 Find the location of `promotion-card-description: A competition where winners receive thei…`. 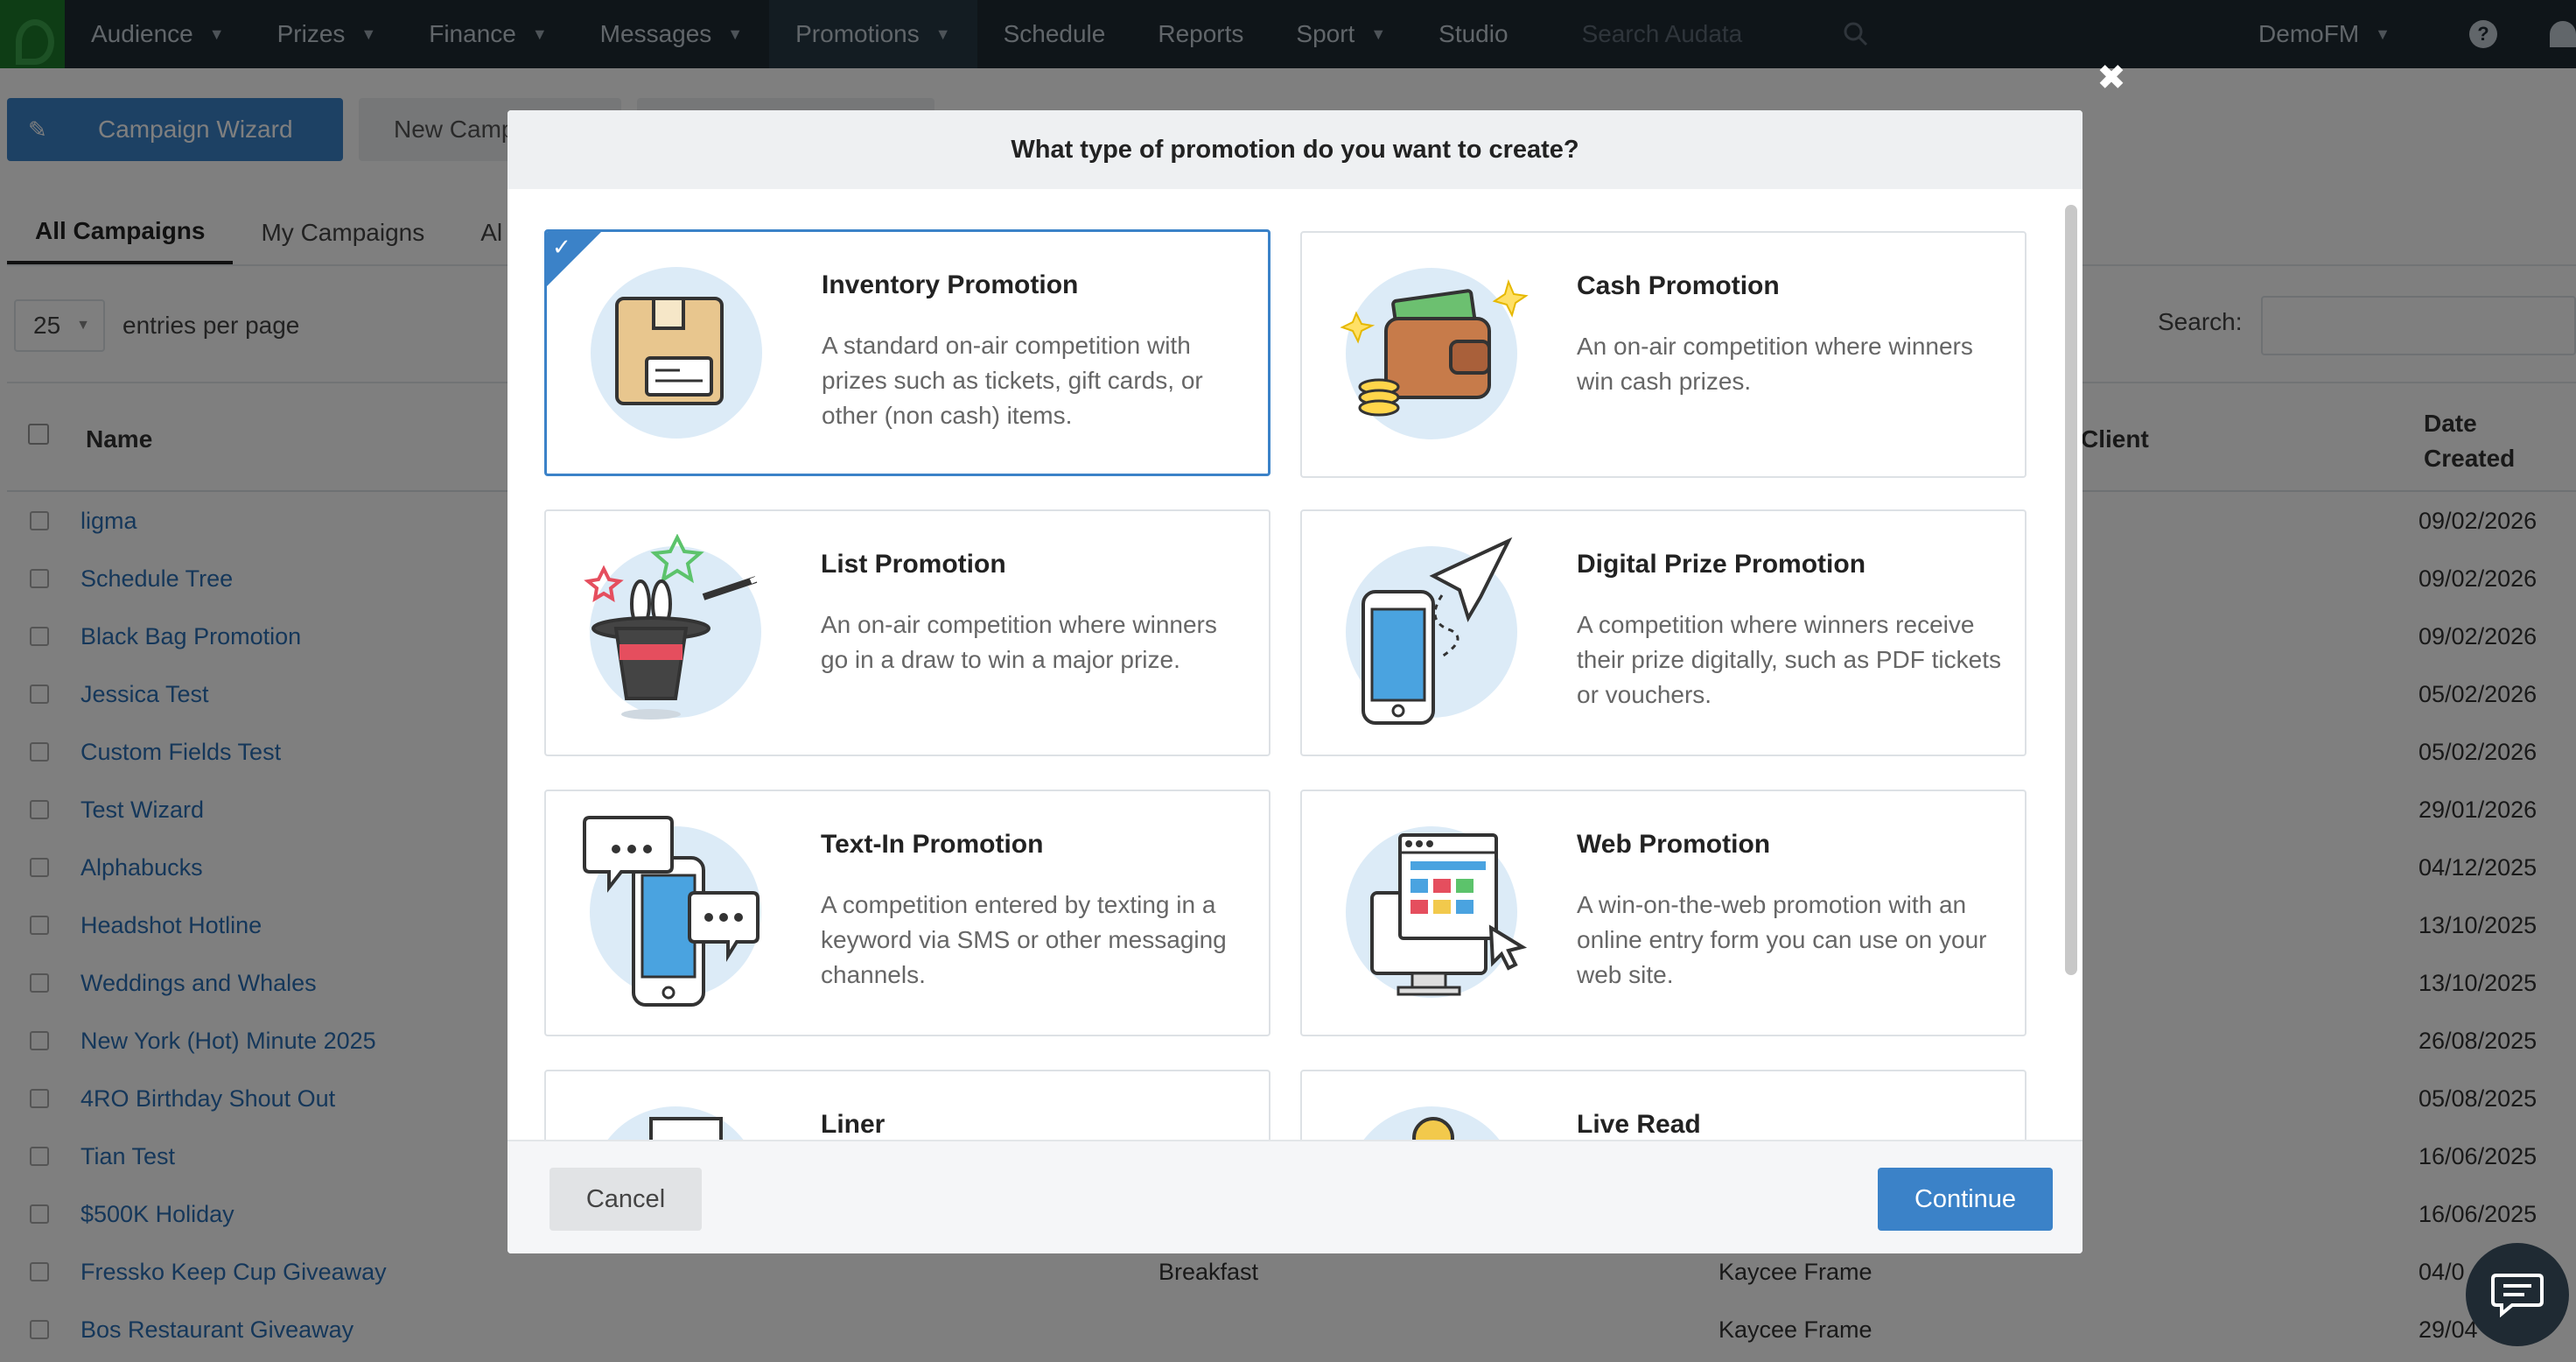

promotion-card-description: A competition where winners receive thei… is located at coordinates (1789, 660).